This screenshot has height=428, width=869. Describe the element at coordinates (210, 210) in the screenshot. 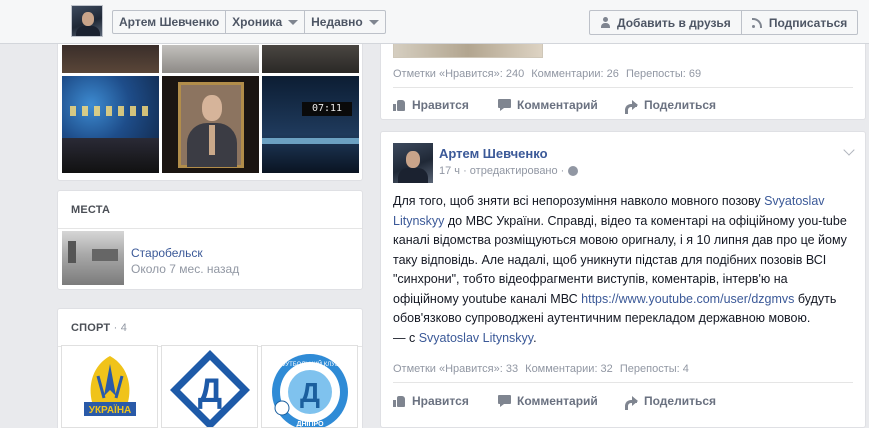

I see `places-heading: МЕСТА` at that location.